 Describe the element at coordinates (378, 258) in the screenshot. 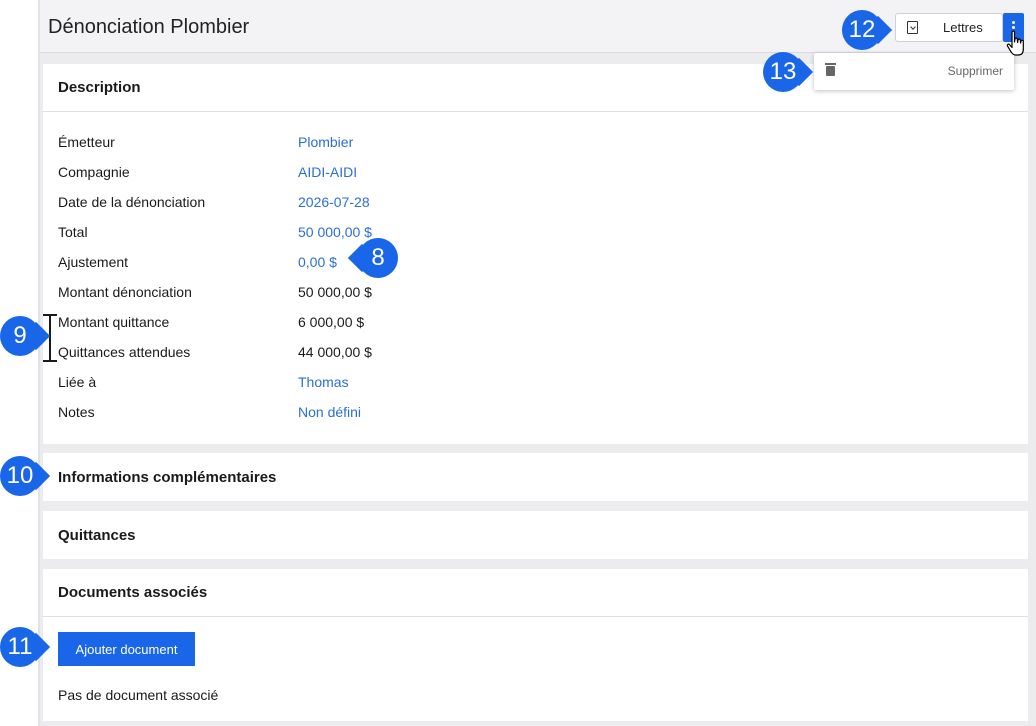

I see `callout-8: 8` at that location.